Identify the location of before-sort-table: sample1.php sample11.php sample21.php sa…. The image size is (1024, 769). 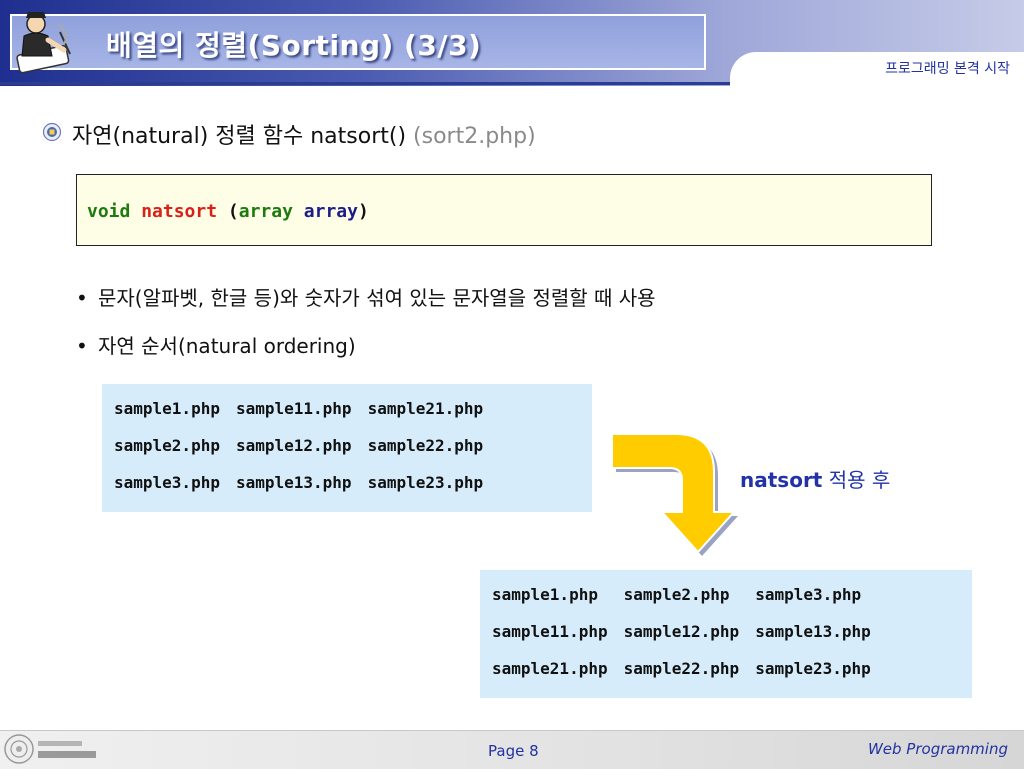
(347, 448).